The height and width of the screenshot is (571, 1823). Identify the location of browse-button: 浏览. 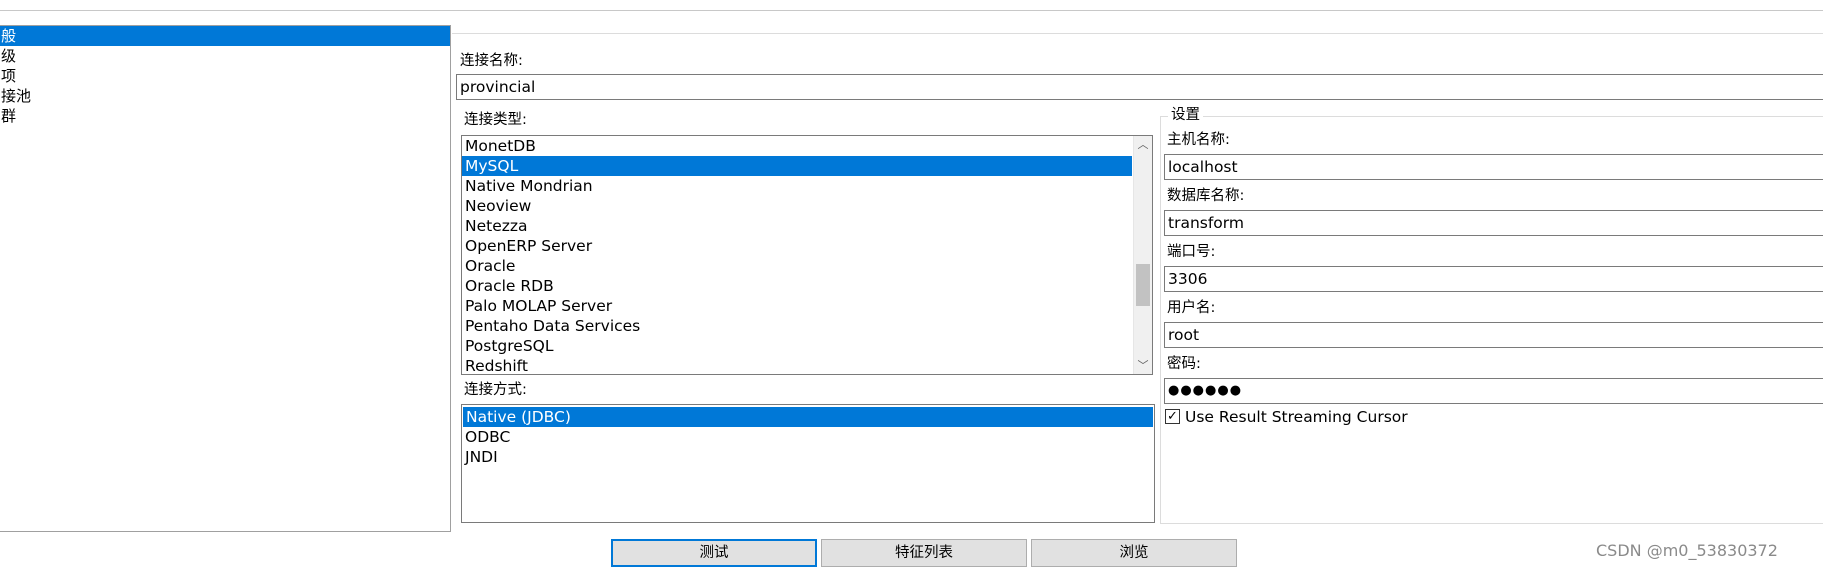
(1134, 553).